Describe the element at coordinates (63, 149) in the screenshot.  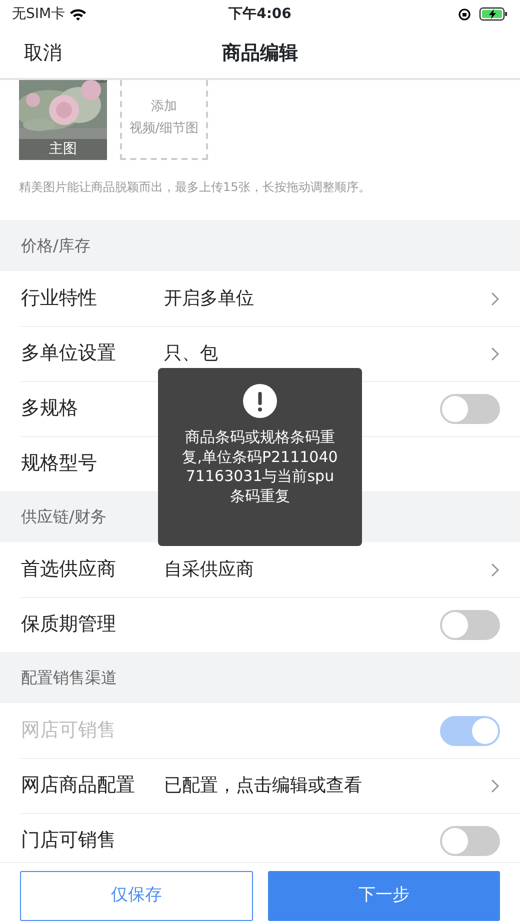
I see `main-image-label: 主图` at that location.